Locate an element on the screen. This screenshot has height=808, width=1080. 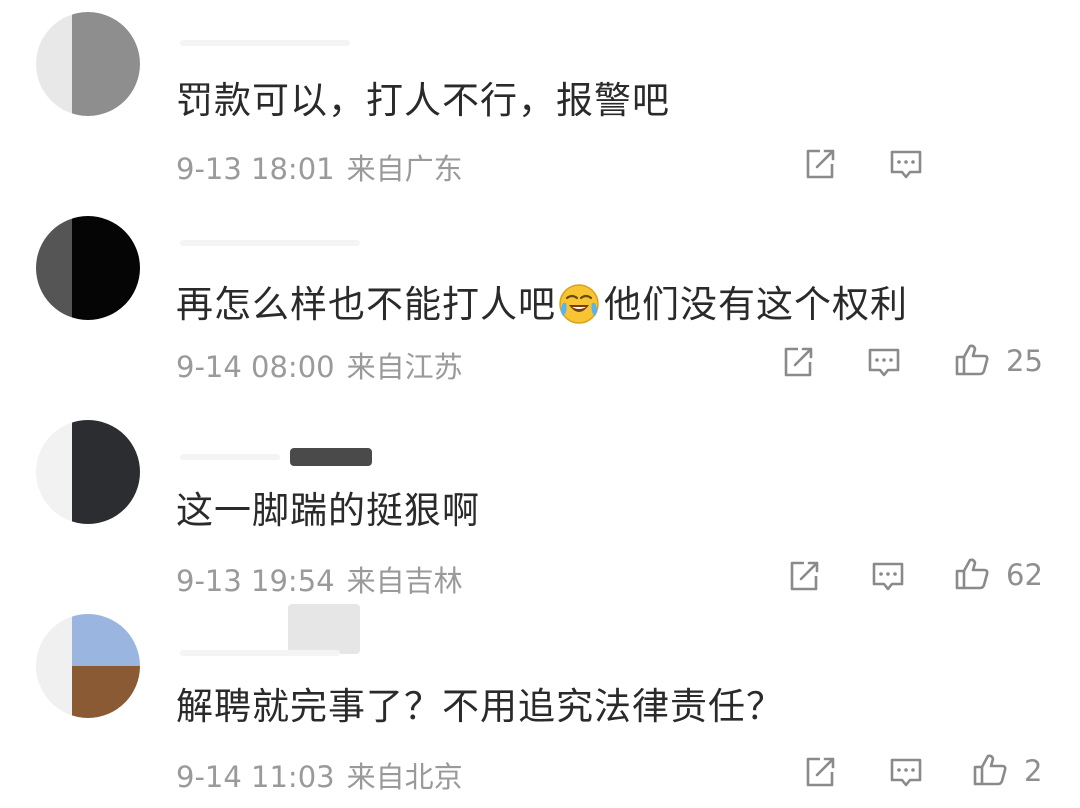
comment-location: 来自吉林 is located at coordinates (404, 581).